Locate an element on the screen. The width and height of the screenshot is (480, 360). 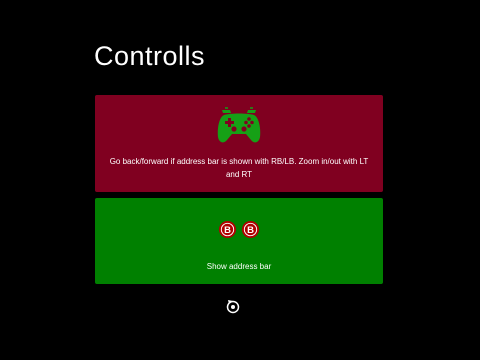
card-icon-wrap is located at coordinates (239, 127).